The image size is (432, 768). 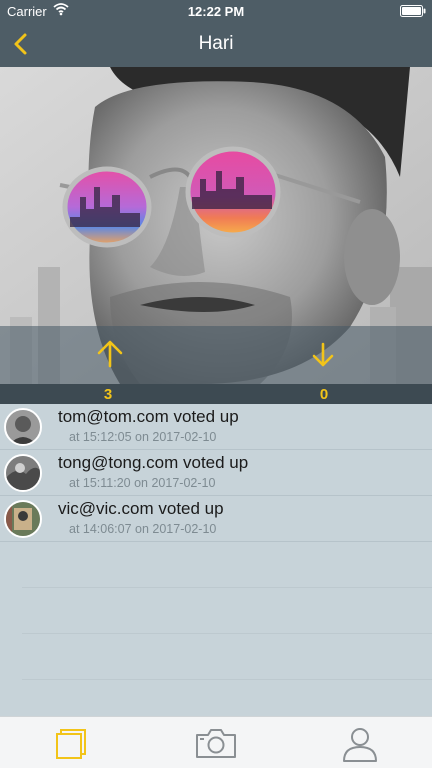 I want to click on arrow-up-icon, so click(x=110, y=354).